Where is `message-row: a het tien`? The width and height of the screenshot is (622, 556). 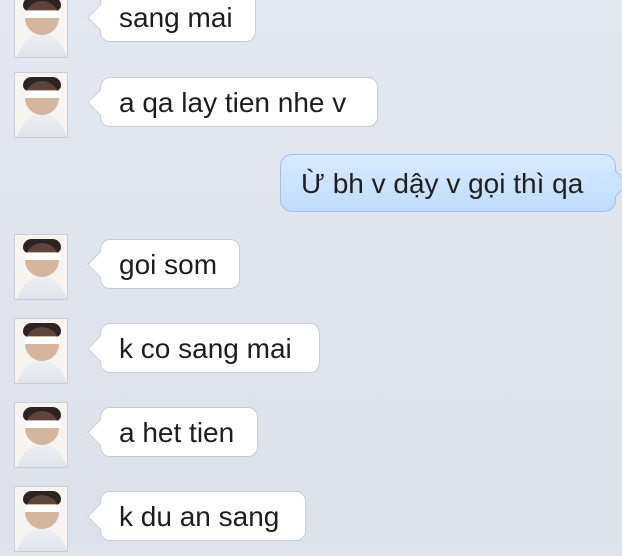 message-row: a het tien is located at coordinates (311, 437).